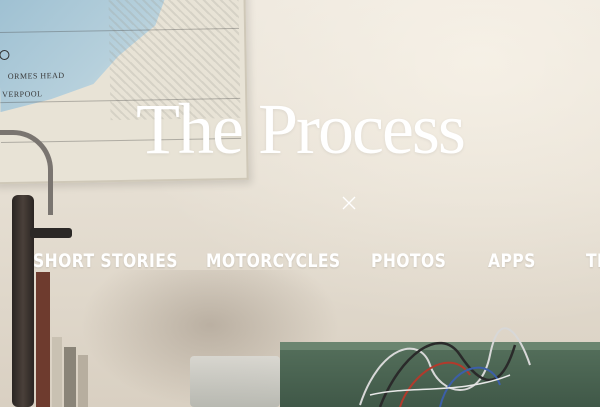 Image resolution: width=600 pixels, height=407 pixels. I want to click on map-label: ORMES HEAD, so click(36, 75).